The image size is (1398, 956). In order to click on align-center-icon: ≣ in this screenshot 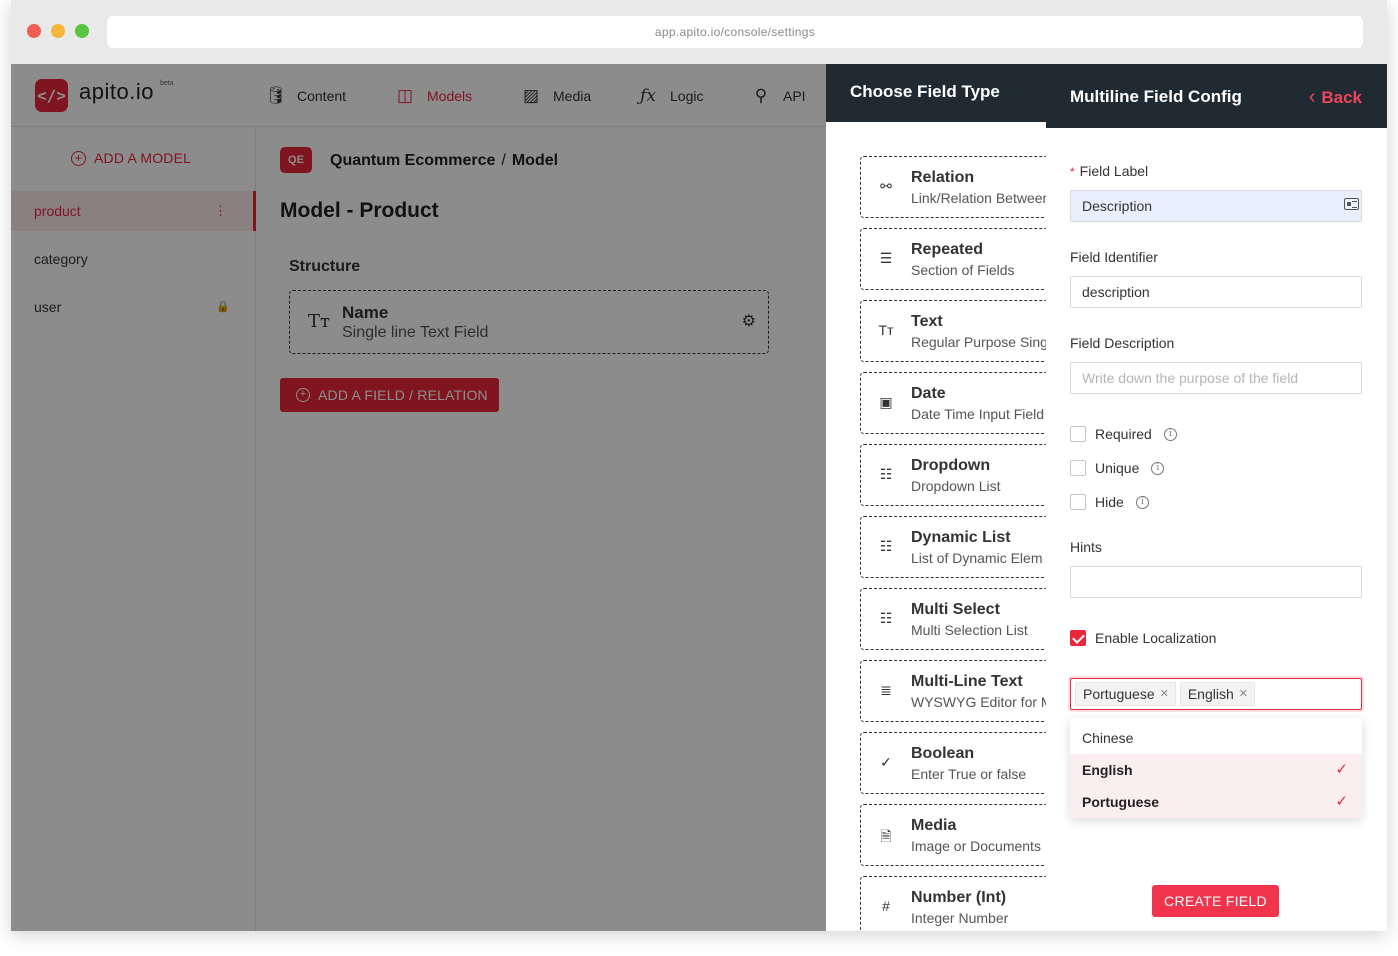, I will do `click(886, 690)`.